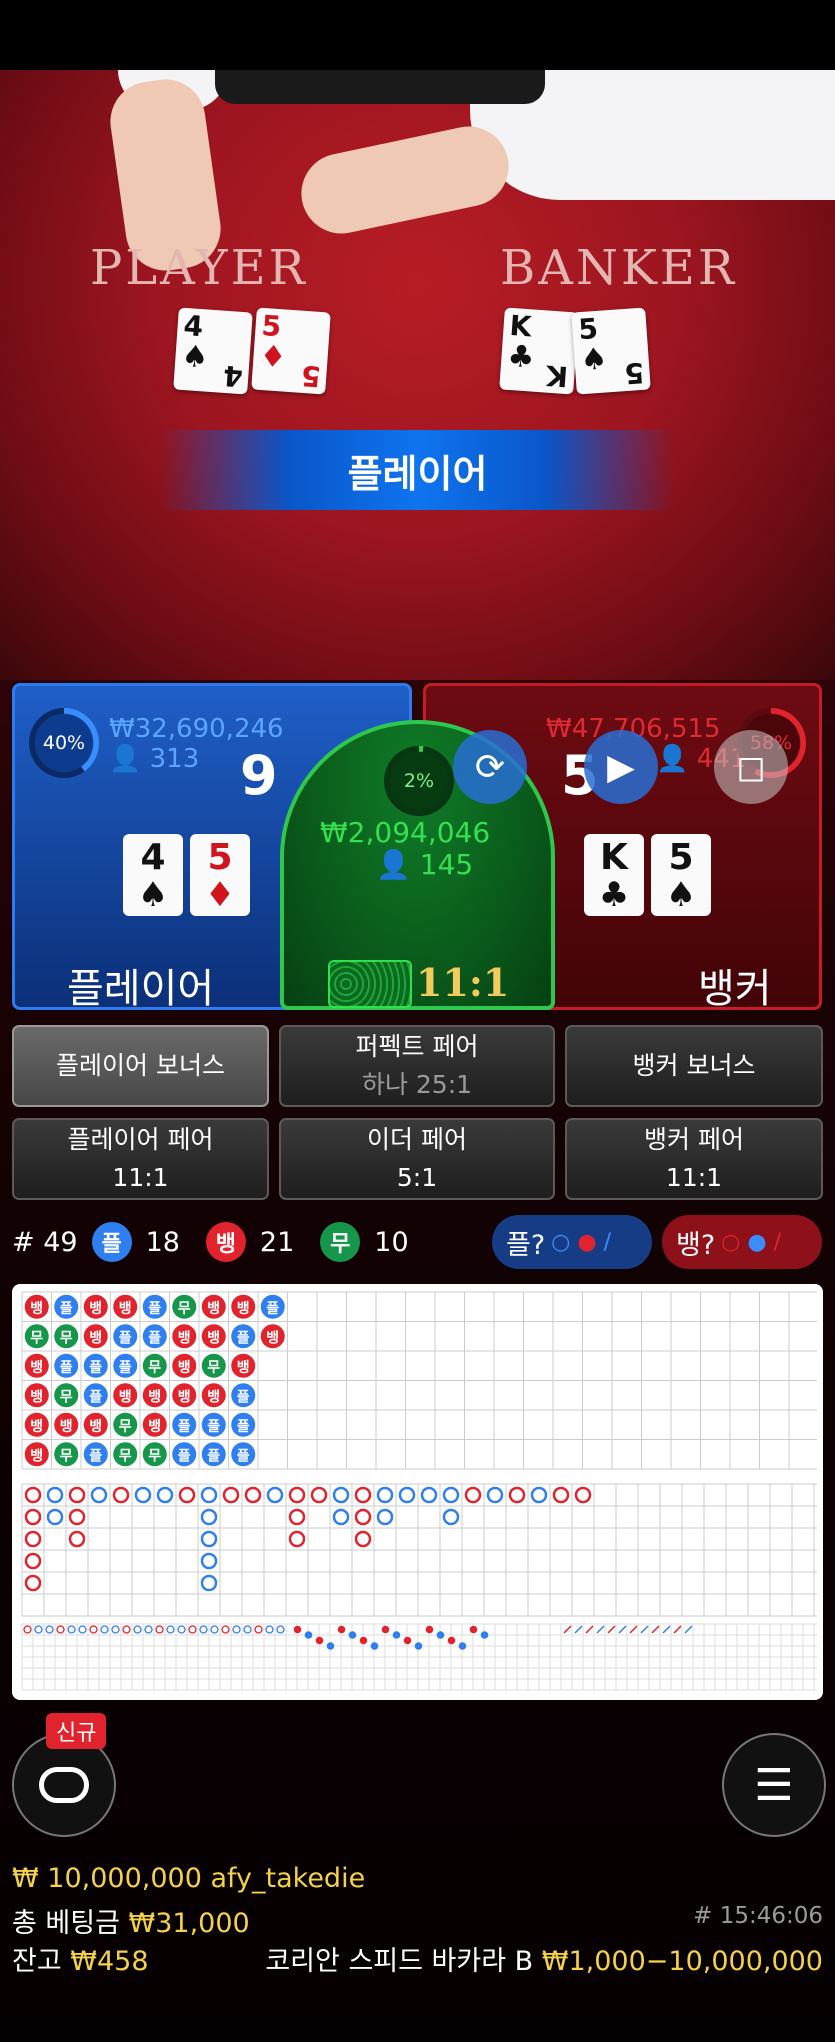  What do you see at coordinates (774, 1785) in the screenshot?
I see `menu-button: ☰` at bounding box center [774, 1785].